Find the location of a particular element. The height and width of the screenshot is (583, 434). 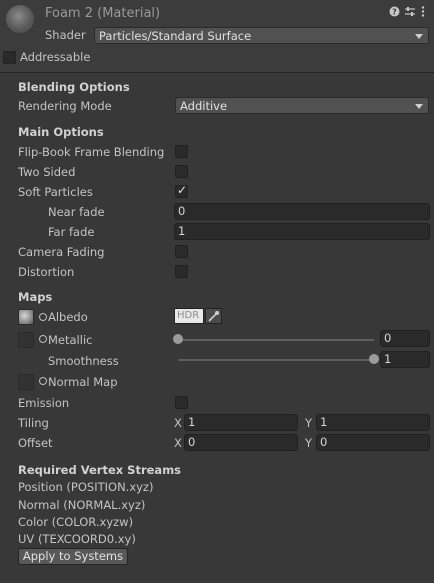

tiling-y-label: Y is located at coordinates (309, 423).